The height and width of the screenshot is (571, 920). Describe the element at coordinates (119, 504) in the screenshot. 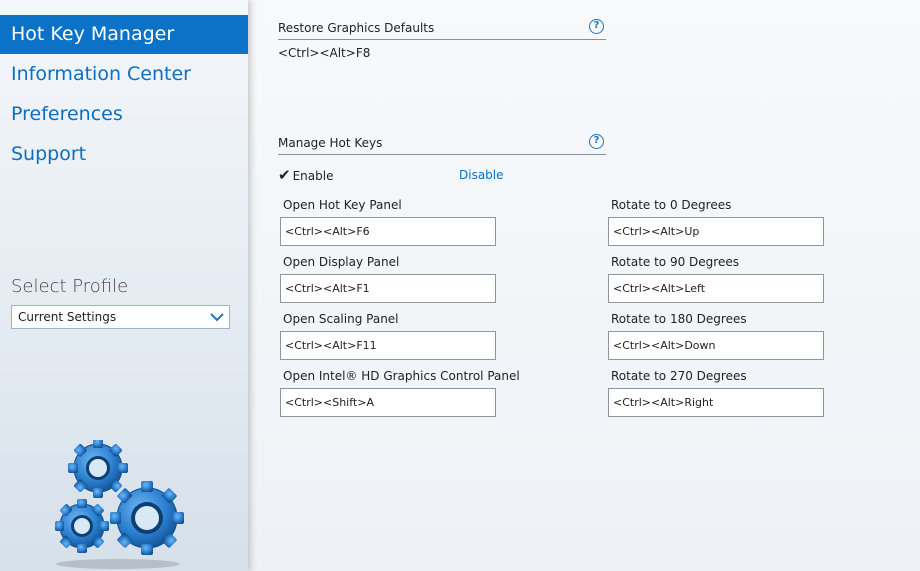

I see `gears-icon` at that location.